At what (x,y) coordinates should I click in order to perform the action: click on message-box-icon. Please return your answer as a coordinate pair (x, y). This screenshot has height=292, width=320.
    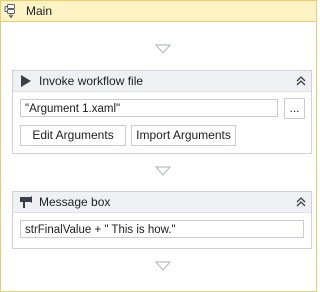
    Looking at the image, I should click on (26, 202).